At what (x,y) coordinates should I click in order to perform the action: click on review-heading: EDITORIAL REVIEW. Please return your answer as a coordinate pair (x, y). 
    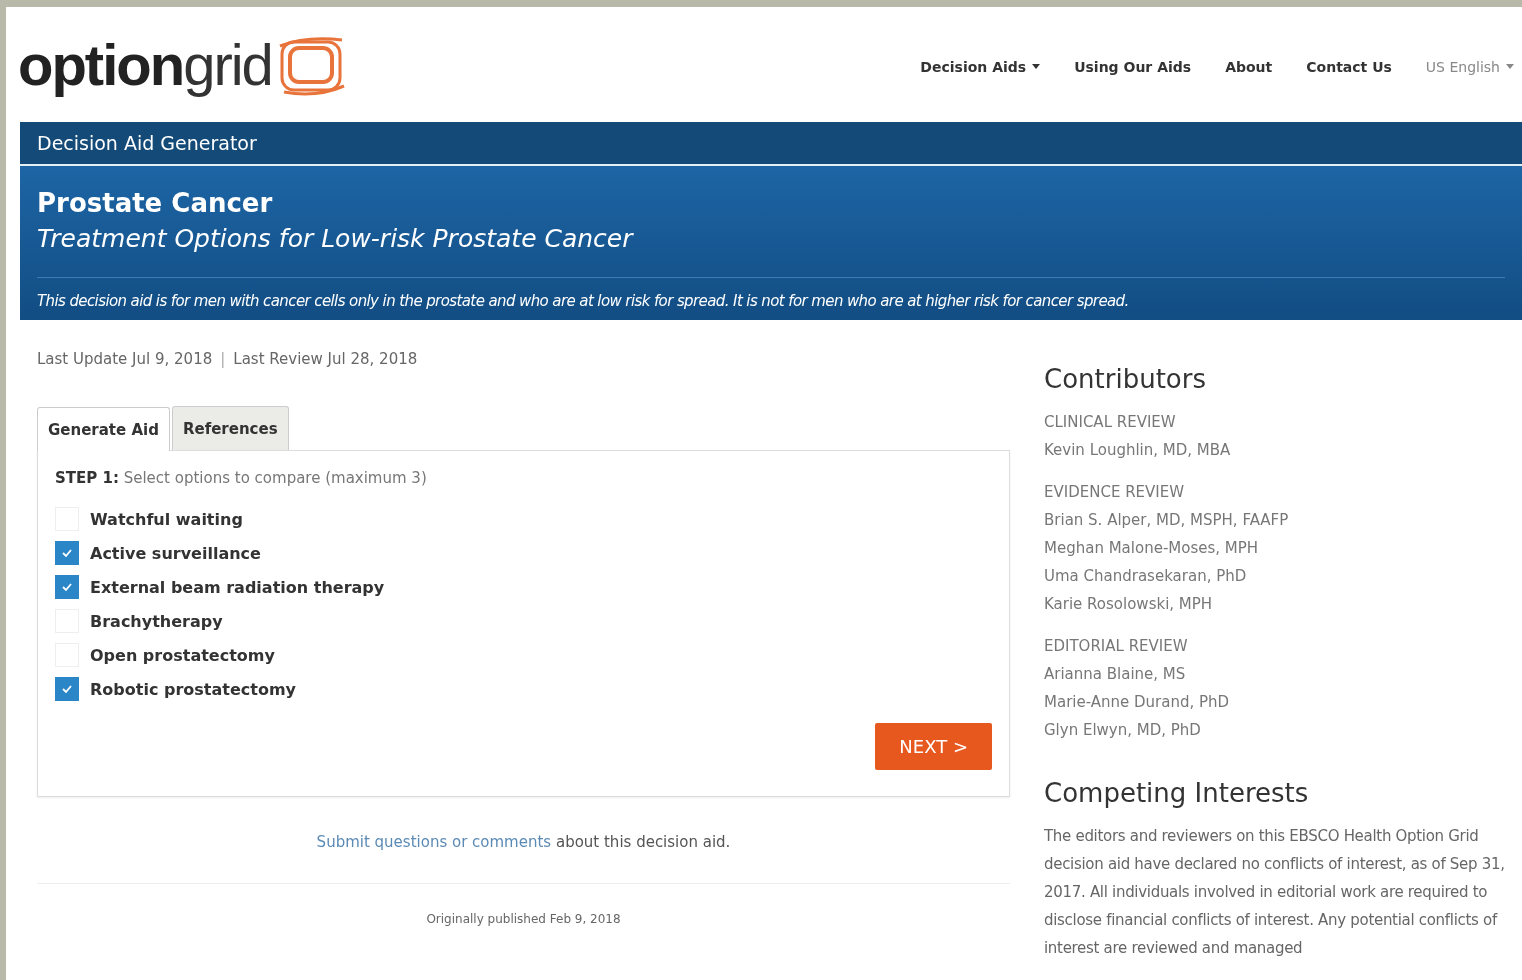
    Looking at the image, I should click on (1116, 646).